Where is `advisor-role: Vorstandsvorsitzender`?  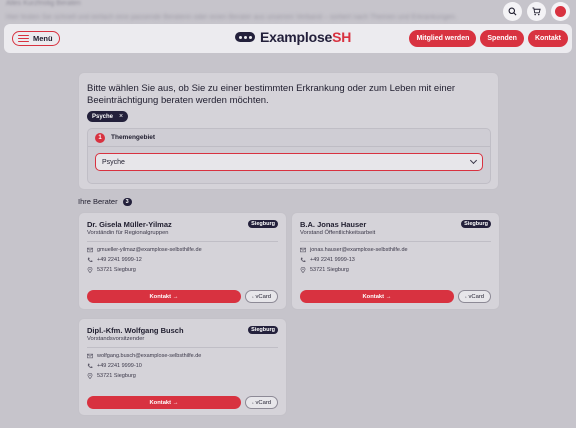
advisor-role: Vorstandsvorsitzender is located at coordinates (116, 339).